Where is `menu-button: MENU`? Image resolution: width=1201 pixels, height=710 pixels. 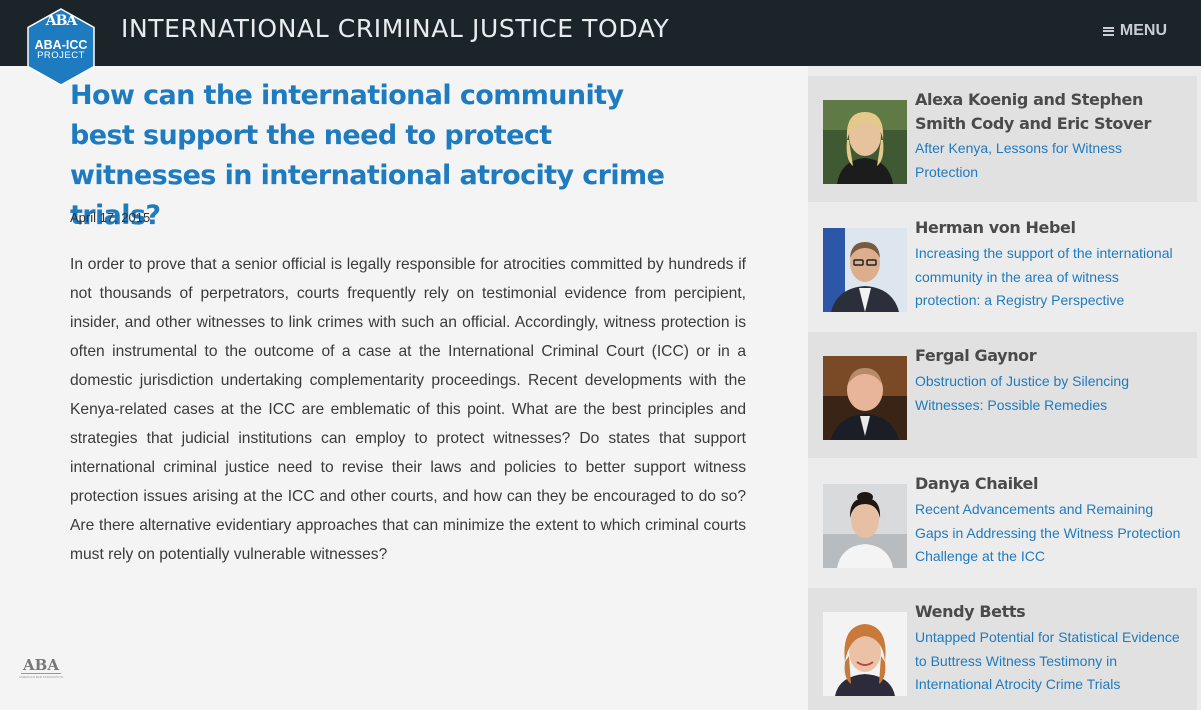
menu-button: MENU is located at coordinates (1134, 31).